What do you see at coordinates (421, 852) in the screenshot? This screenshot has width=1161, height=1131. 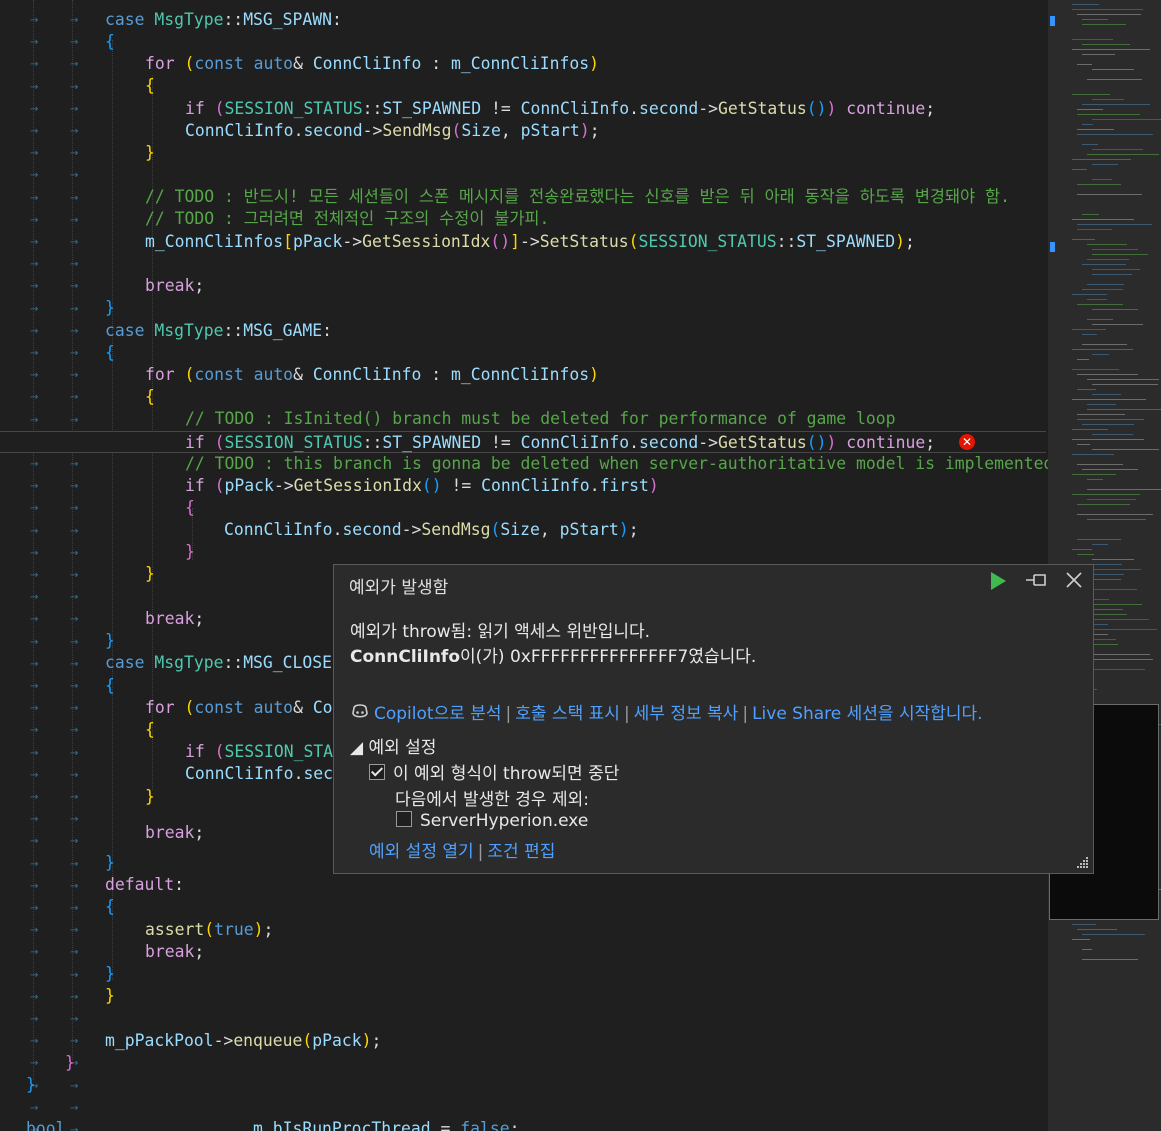 I see `open-exception-settings-link: 예외 설정 열기` at bounding box center [421, 852].